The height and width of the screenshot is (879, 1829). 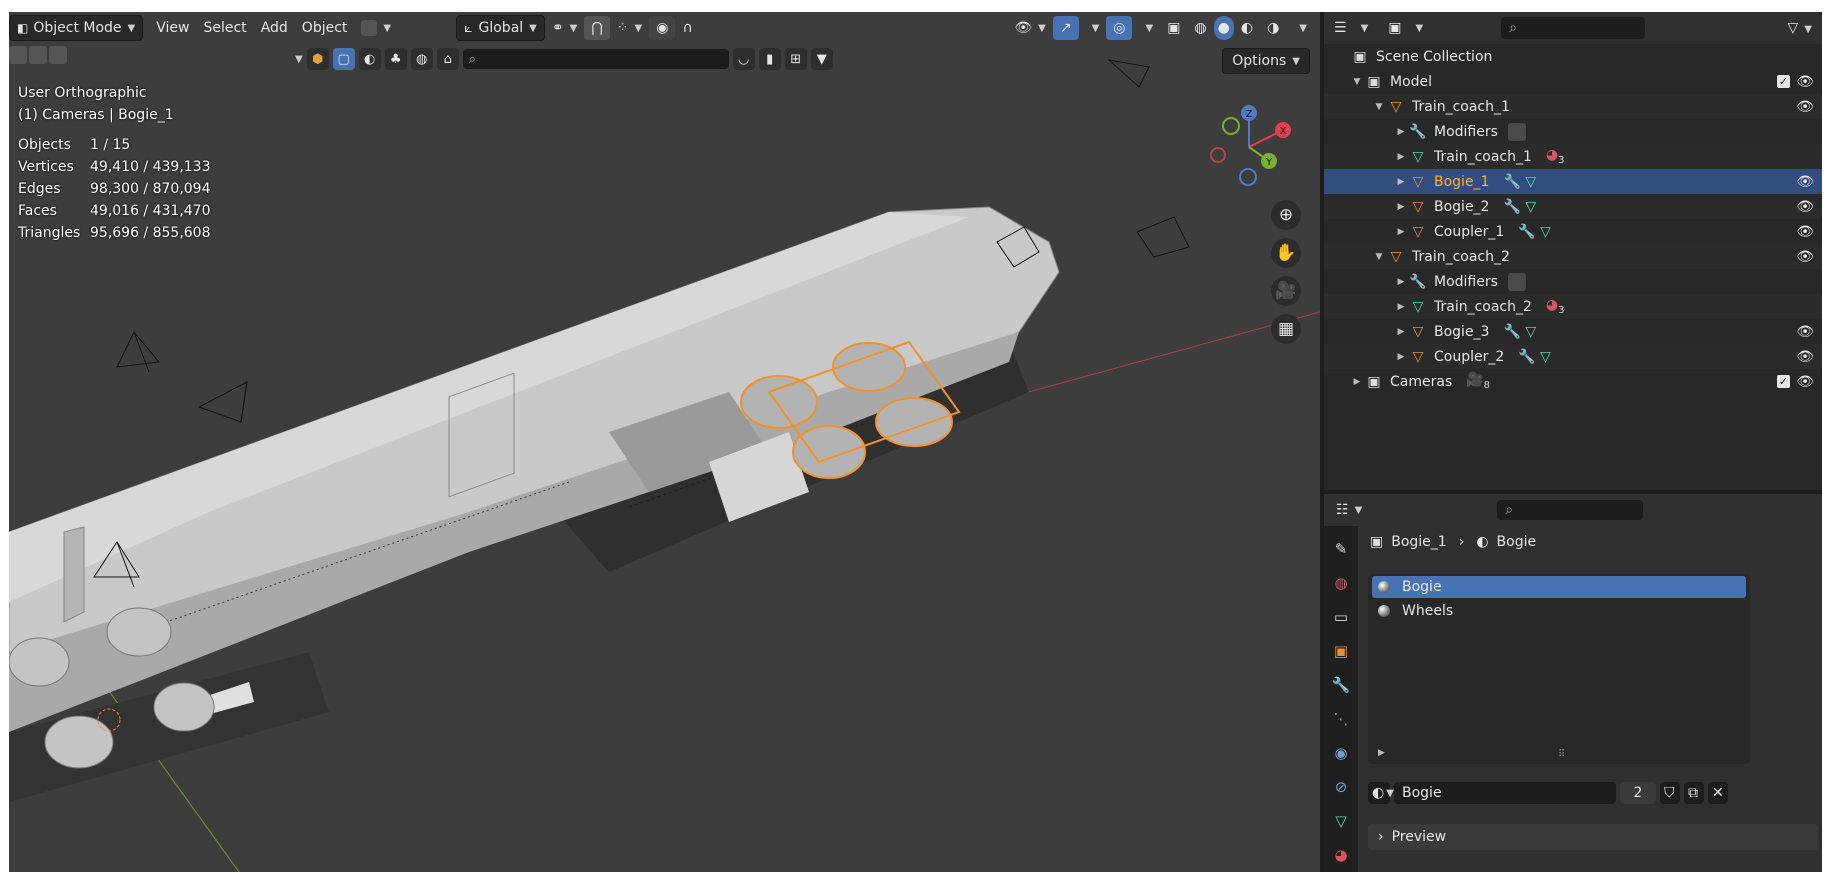 What do you see at coordinates (1341, 583) in the screenshot?
I see `scene-tab-icon: ◍` at bounding box center [1341, 583].